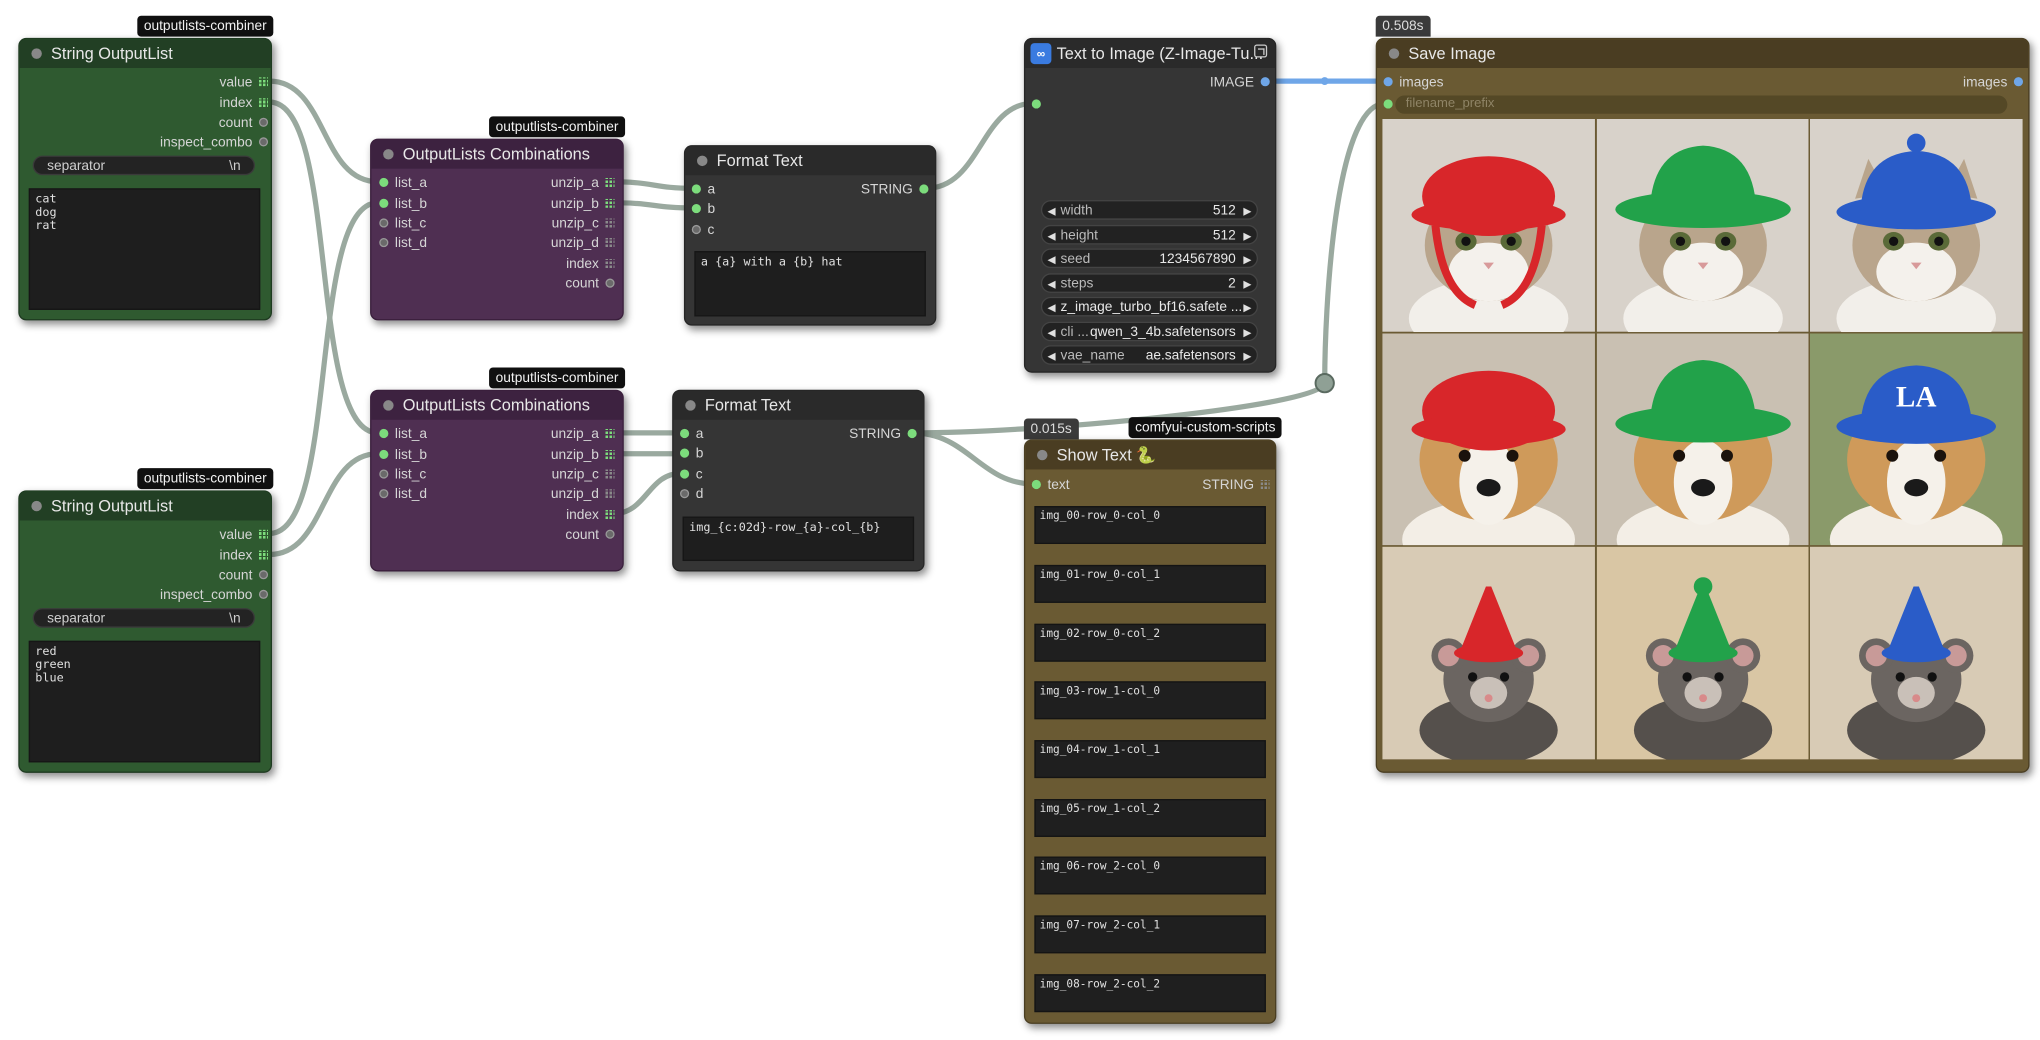 The height and width of the screenshot is (1040, 2040). Describe the element at coordinates (1150, 700) in the screenshot. I see `show-text-entry: img_03-row_1-col_0` at that location.